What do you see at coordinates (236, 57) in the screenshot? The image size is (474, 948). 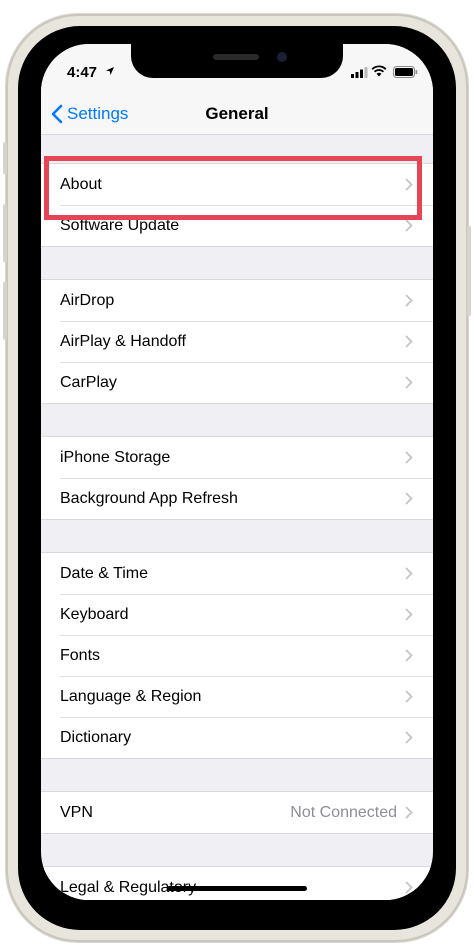 I see `earpiece-speaker` at bounding box center [236, 57].